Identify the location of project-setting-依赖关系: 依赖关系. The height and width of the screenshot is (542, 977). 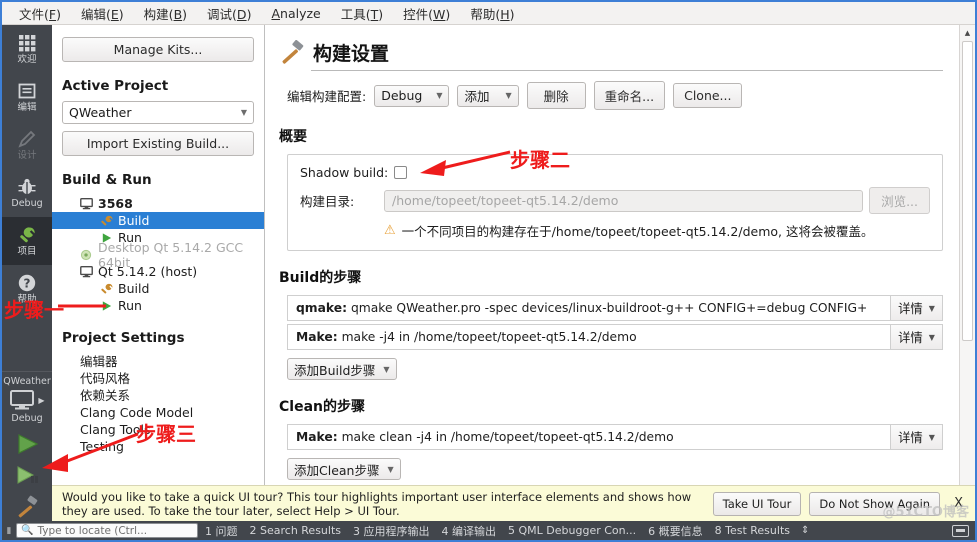
(158, 395).